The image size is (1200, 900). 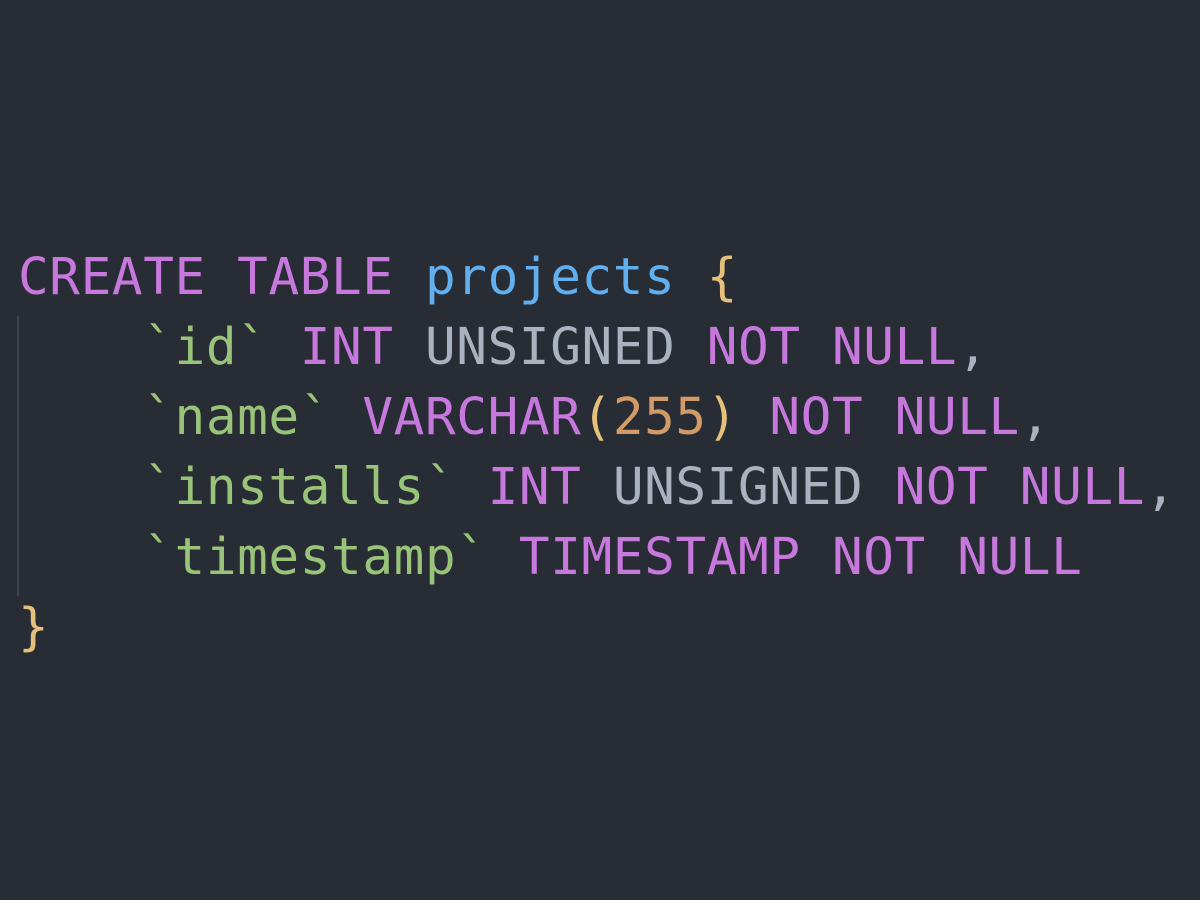 I want to click on type-varchar: VARCHAR, so click(x=472, y=417).